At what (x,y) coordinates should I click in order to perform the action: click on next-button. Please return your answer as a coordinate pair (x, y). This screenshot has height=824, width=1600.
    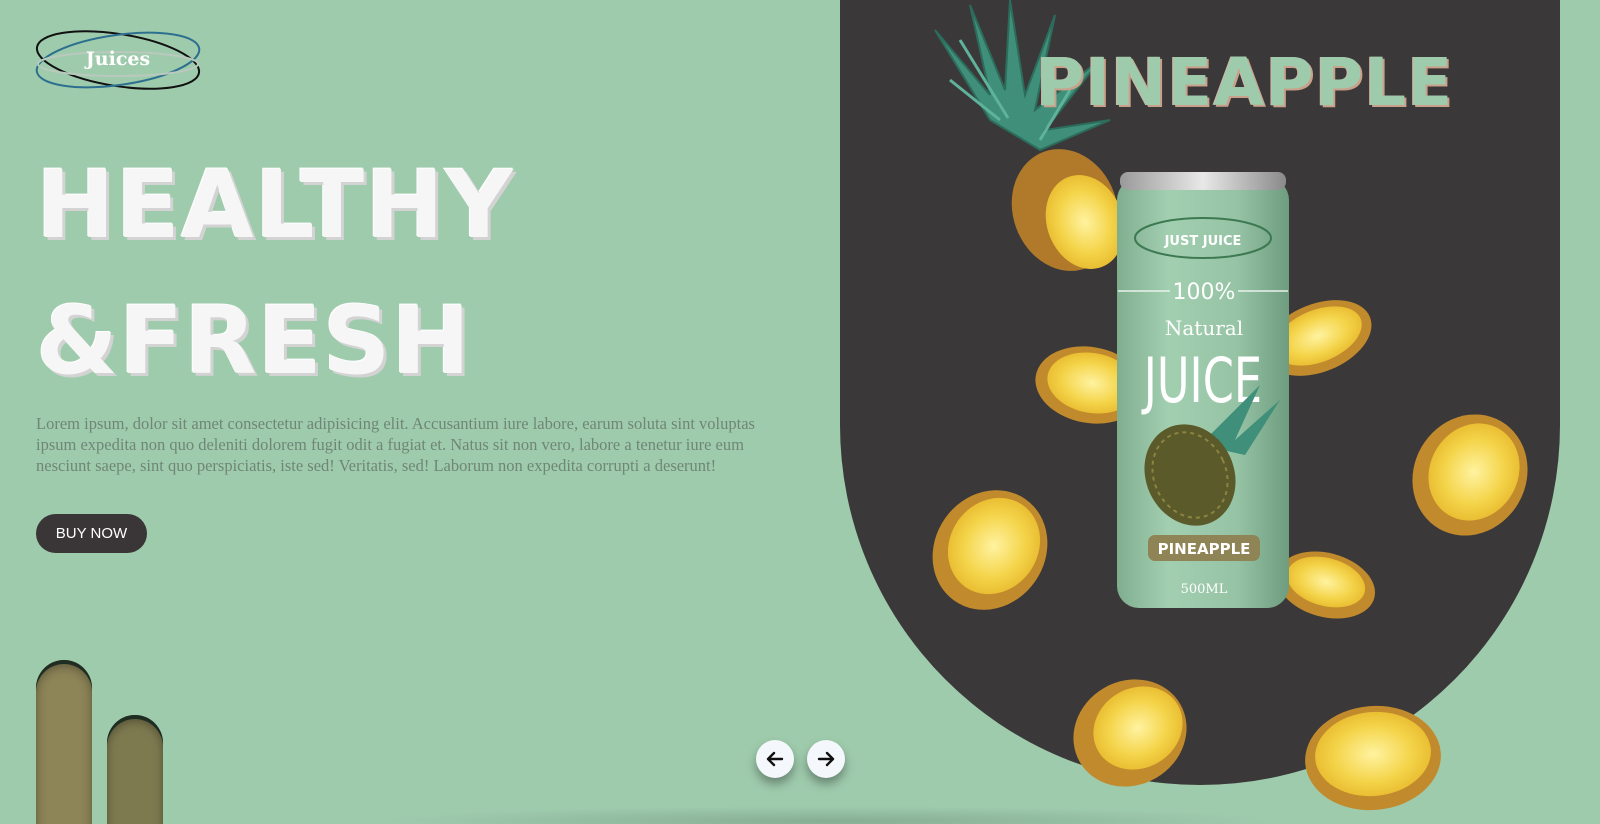
    Looking at the image, I should click on (826, 759).